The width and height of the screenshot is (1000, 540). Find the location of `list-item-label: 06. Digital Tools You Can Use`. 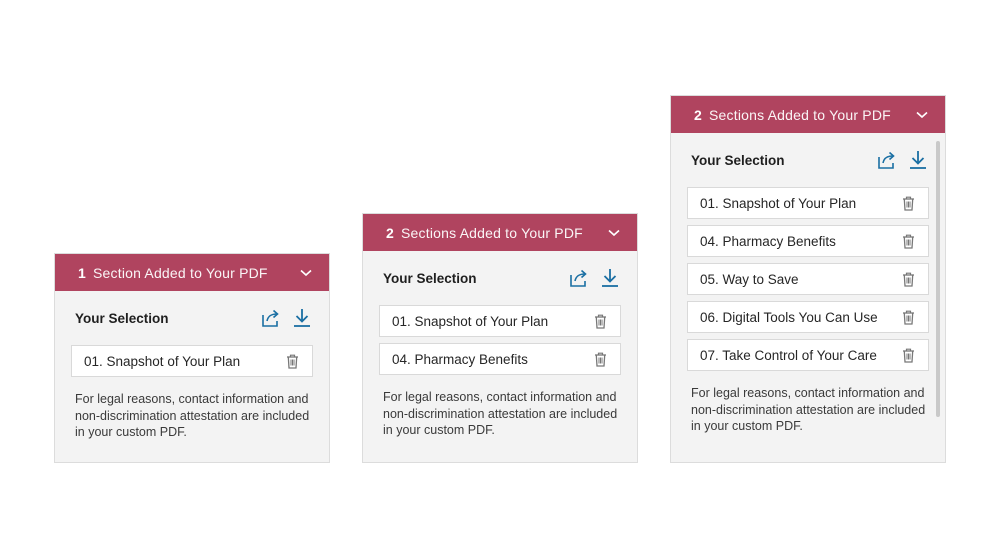

list-item-label: 06. Digital Tools You Can Use is located at coordinates (789, 317).